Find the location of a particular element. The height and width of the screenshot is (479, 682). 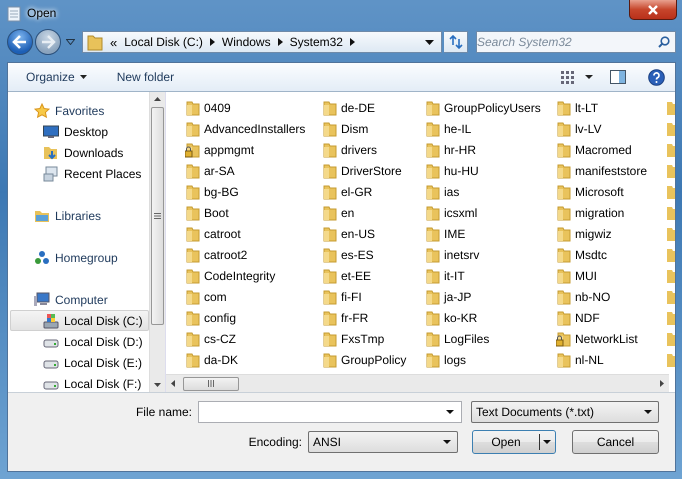

folder-item: GroupPolicyUsers is located at coordinates (490, 107).